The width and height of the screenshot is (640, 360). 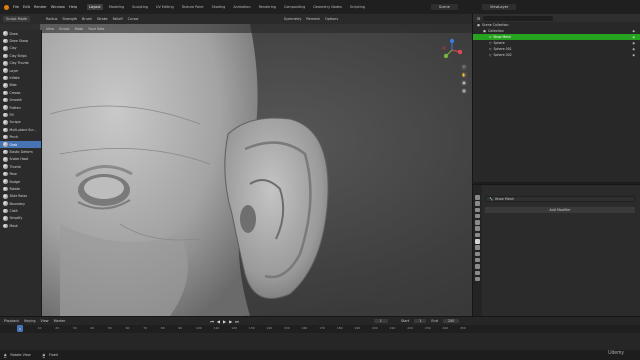 What do you see at coordinates (477, 235) in the screenshot?
I see `object-tab-icon` at bounding box center [477, 235].